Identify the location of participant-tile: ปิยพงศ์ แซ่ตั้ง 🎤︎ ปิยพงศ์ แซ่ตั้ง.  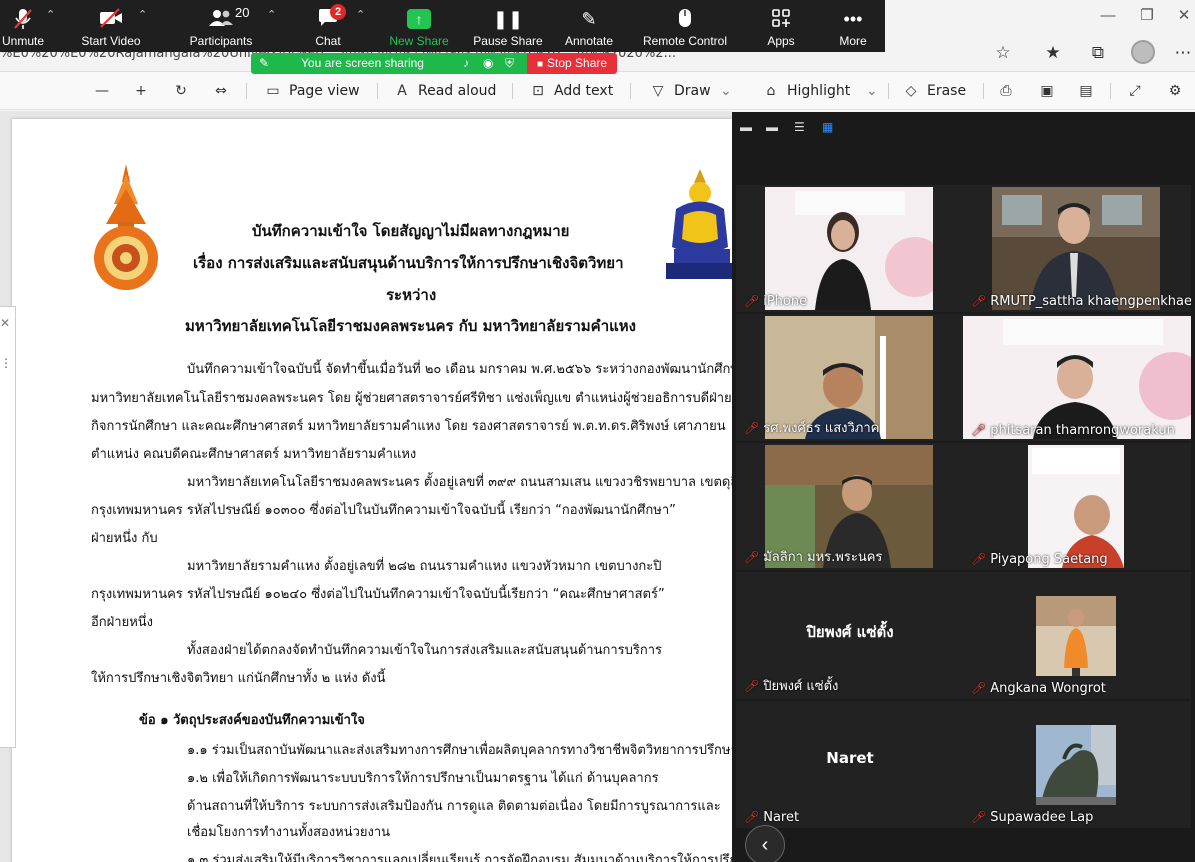
(850, 635).